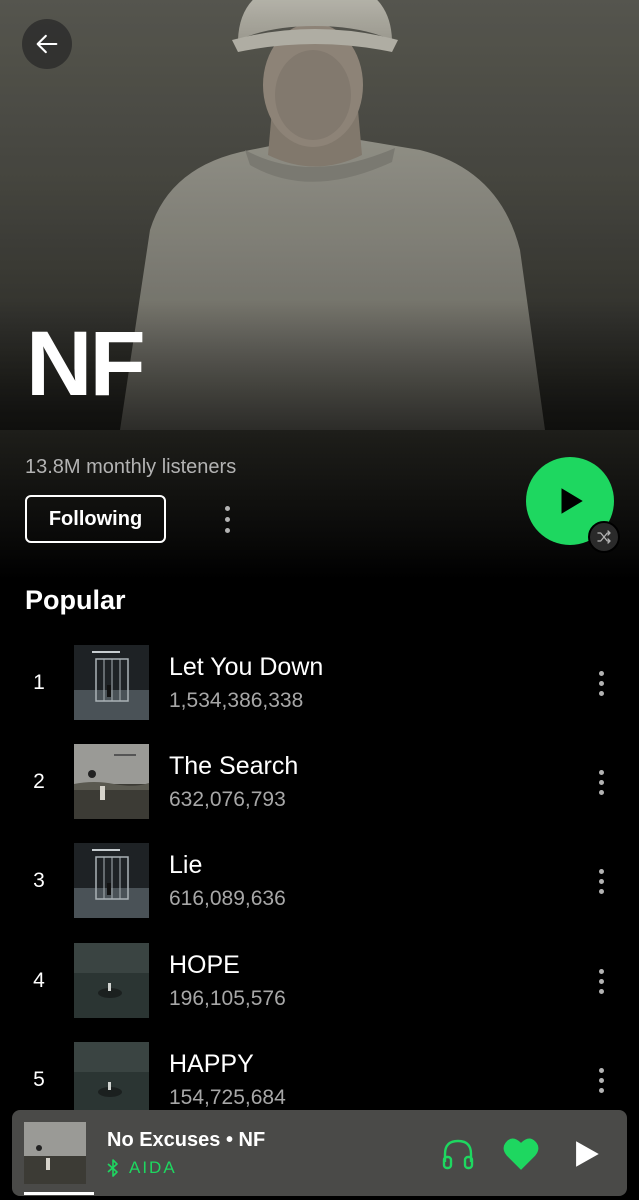  Describe the element at coordinates (153, 1167) in the screenshot. I see `device-name: AIDA` at that location.